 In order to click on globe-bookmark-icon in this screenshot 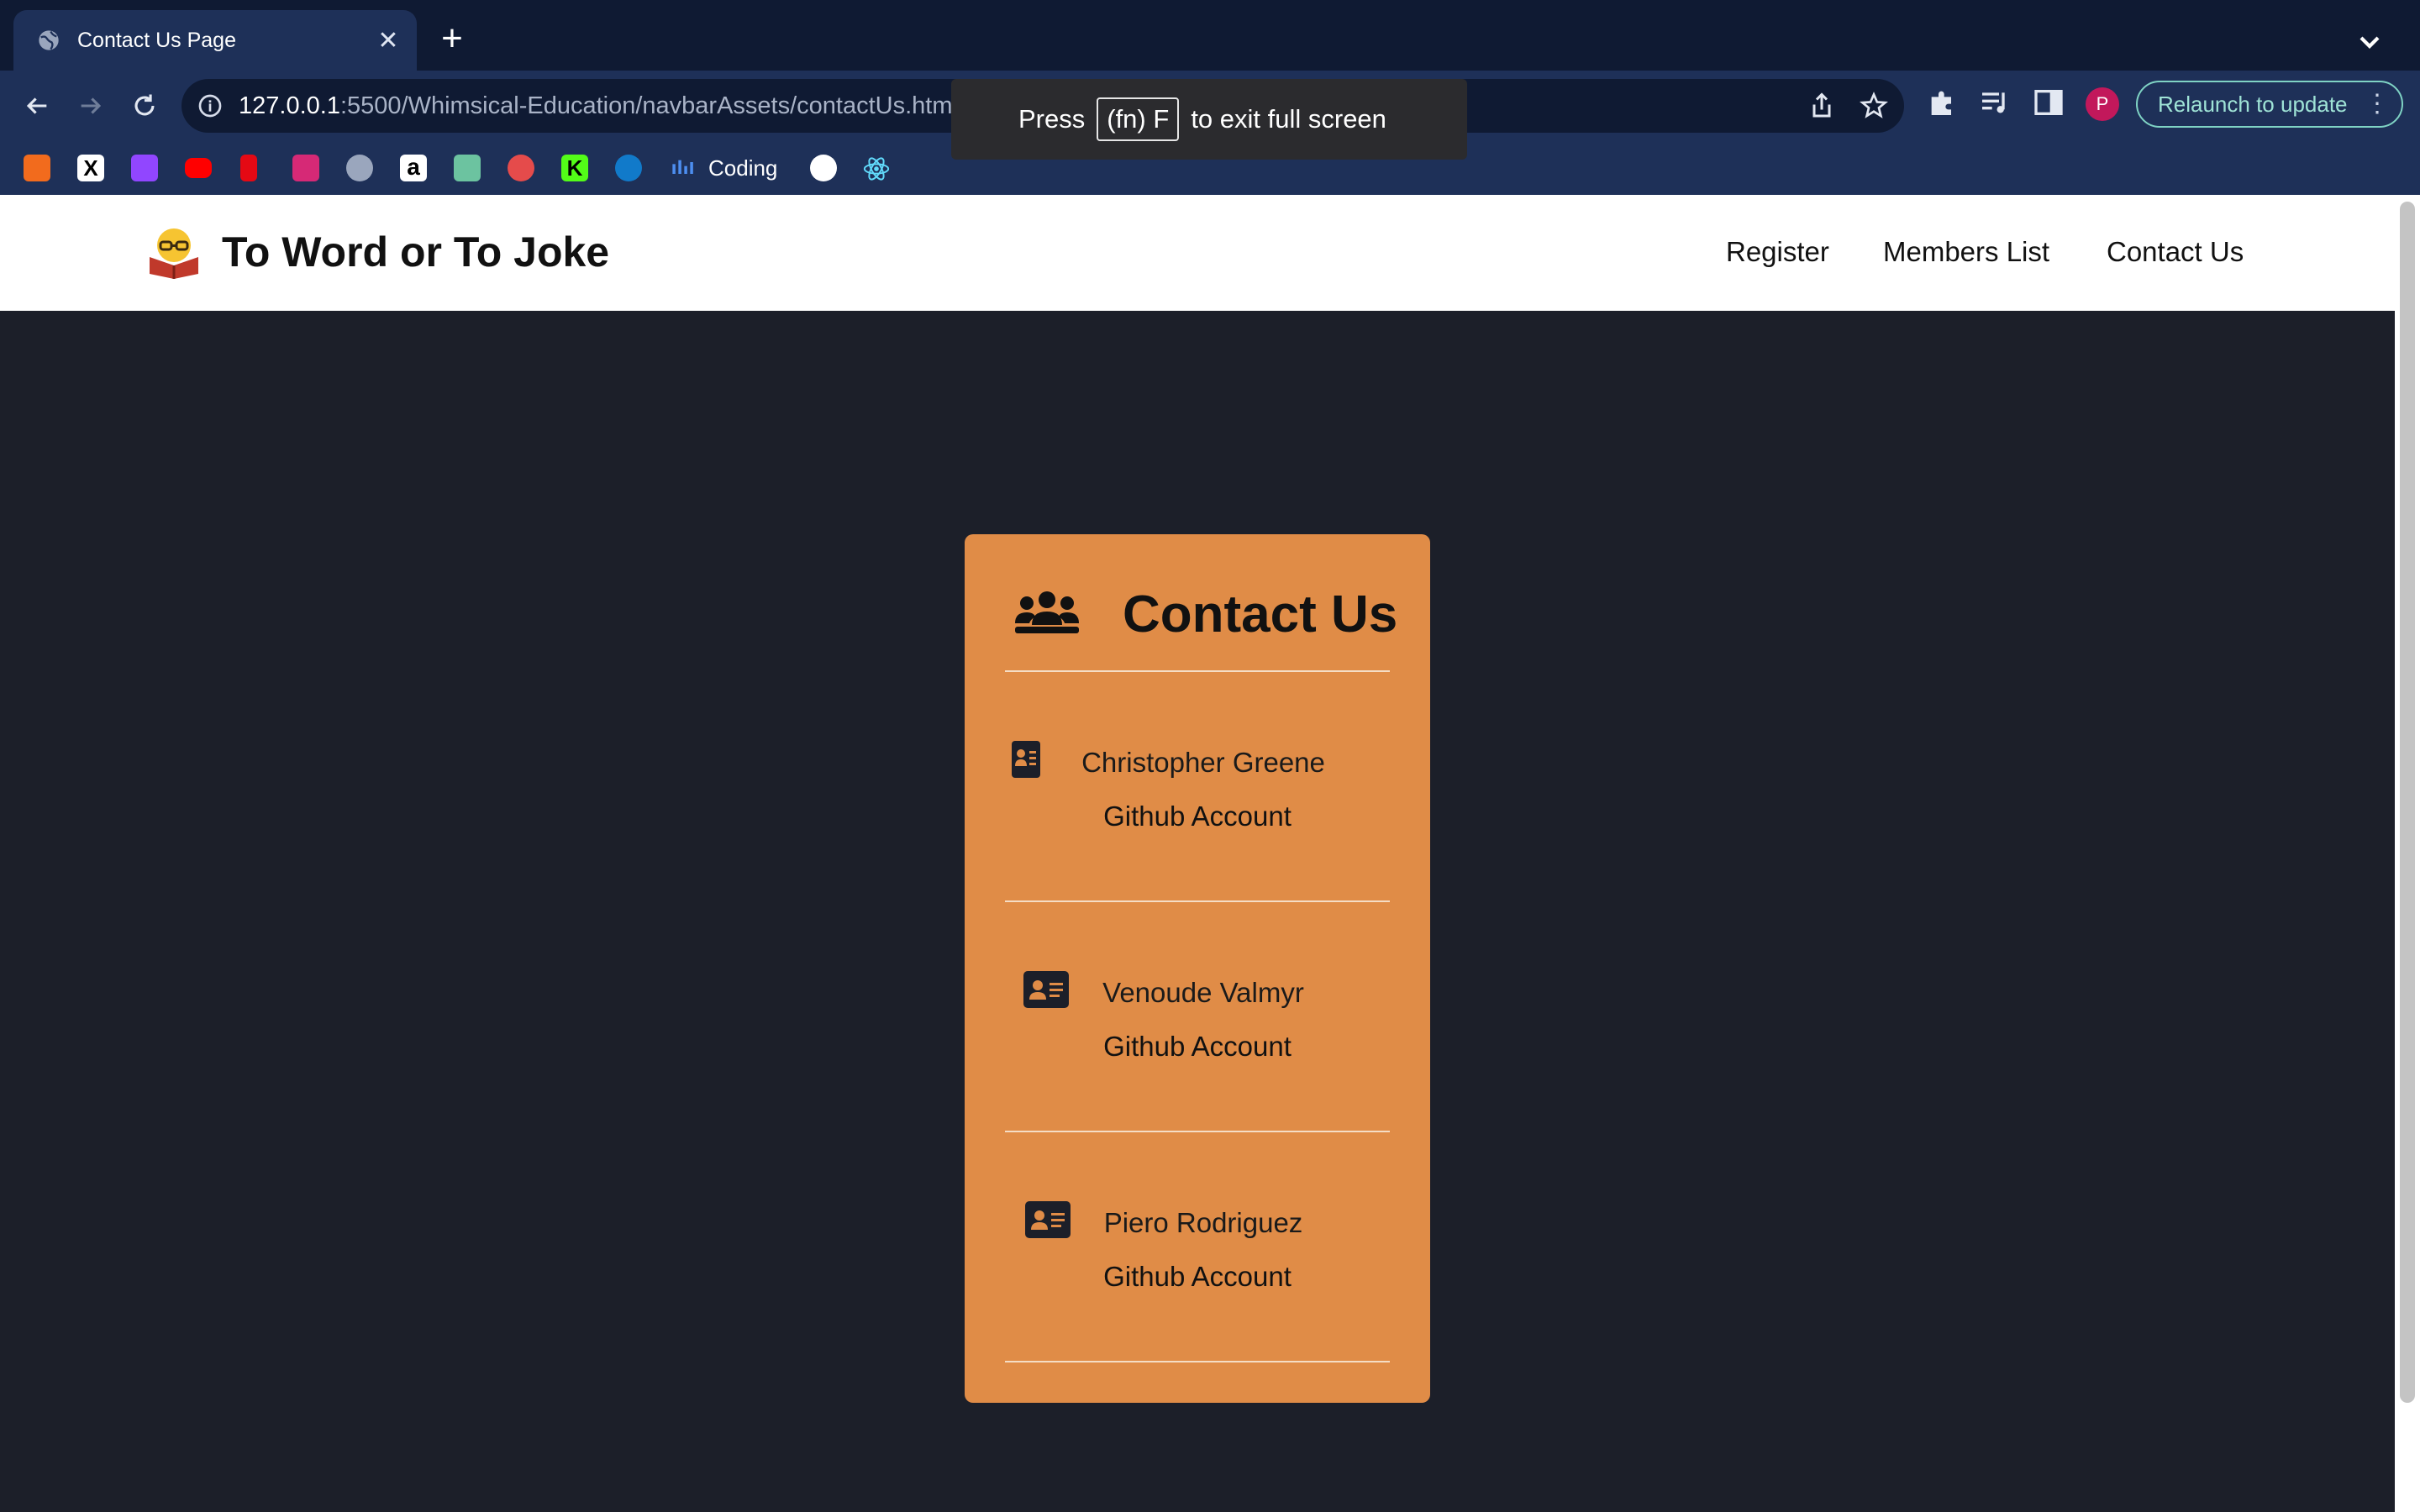, I will do `click(359, 168)`.